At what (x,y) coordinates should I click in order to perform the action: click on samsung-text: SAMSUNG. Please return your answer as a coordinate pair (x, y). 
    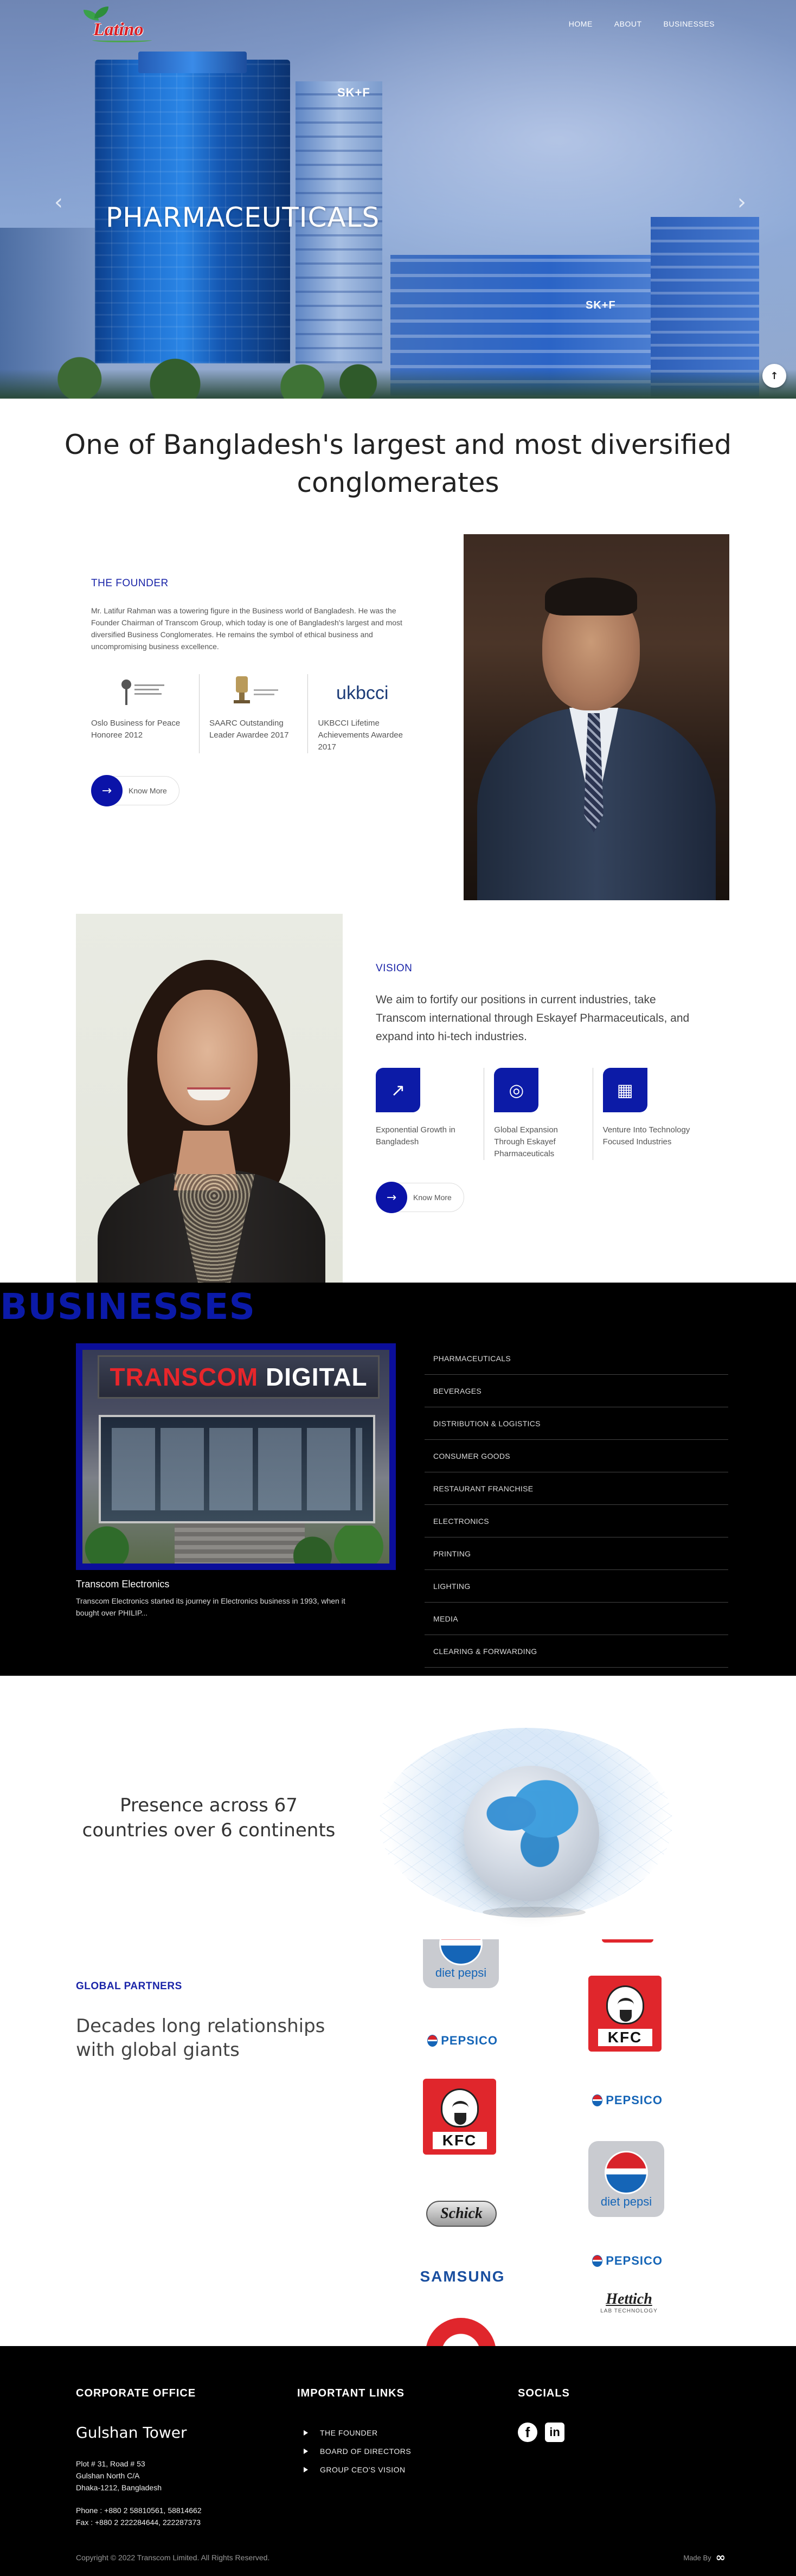
    Looking at the image, I should click on (463, 2276).